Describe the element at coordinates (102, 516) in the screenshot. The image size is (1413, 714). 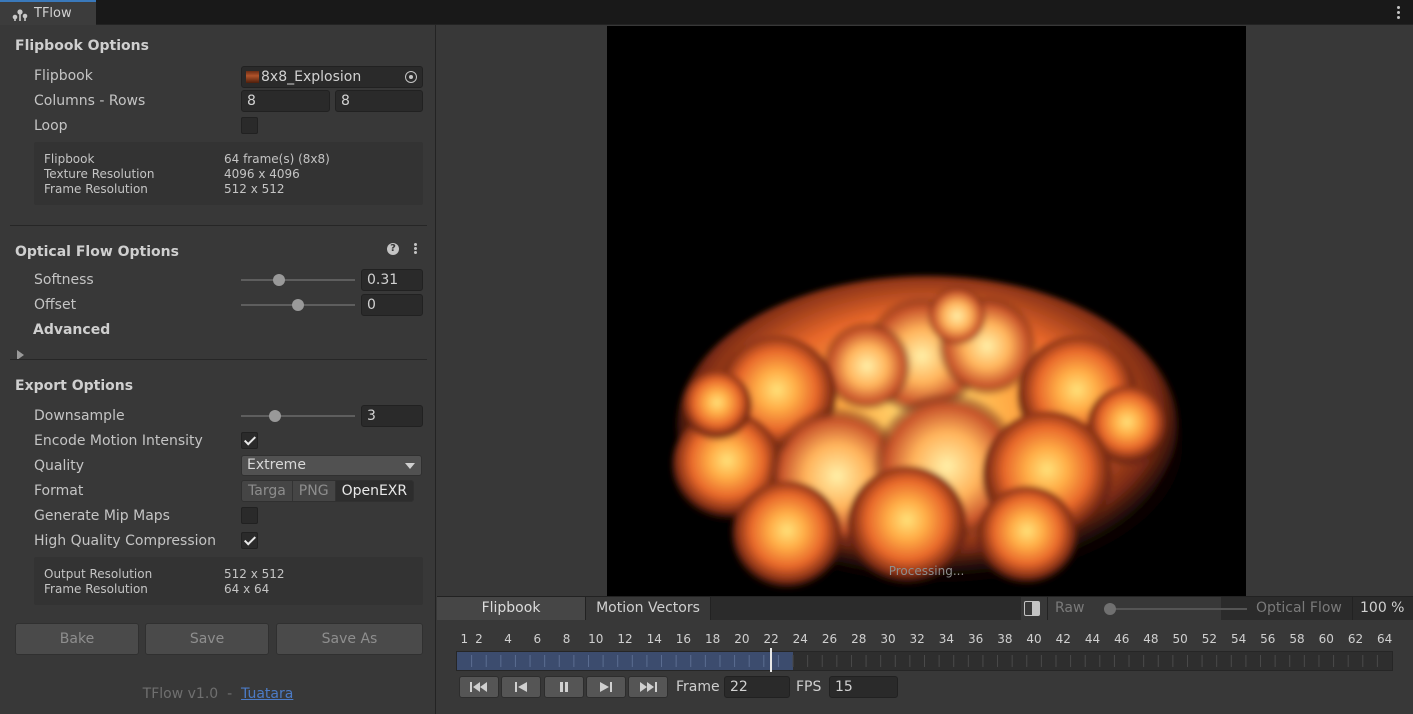
I see `mipmaps-label: Generate Mip Maps` at that location.